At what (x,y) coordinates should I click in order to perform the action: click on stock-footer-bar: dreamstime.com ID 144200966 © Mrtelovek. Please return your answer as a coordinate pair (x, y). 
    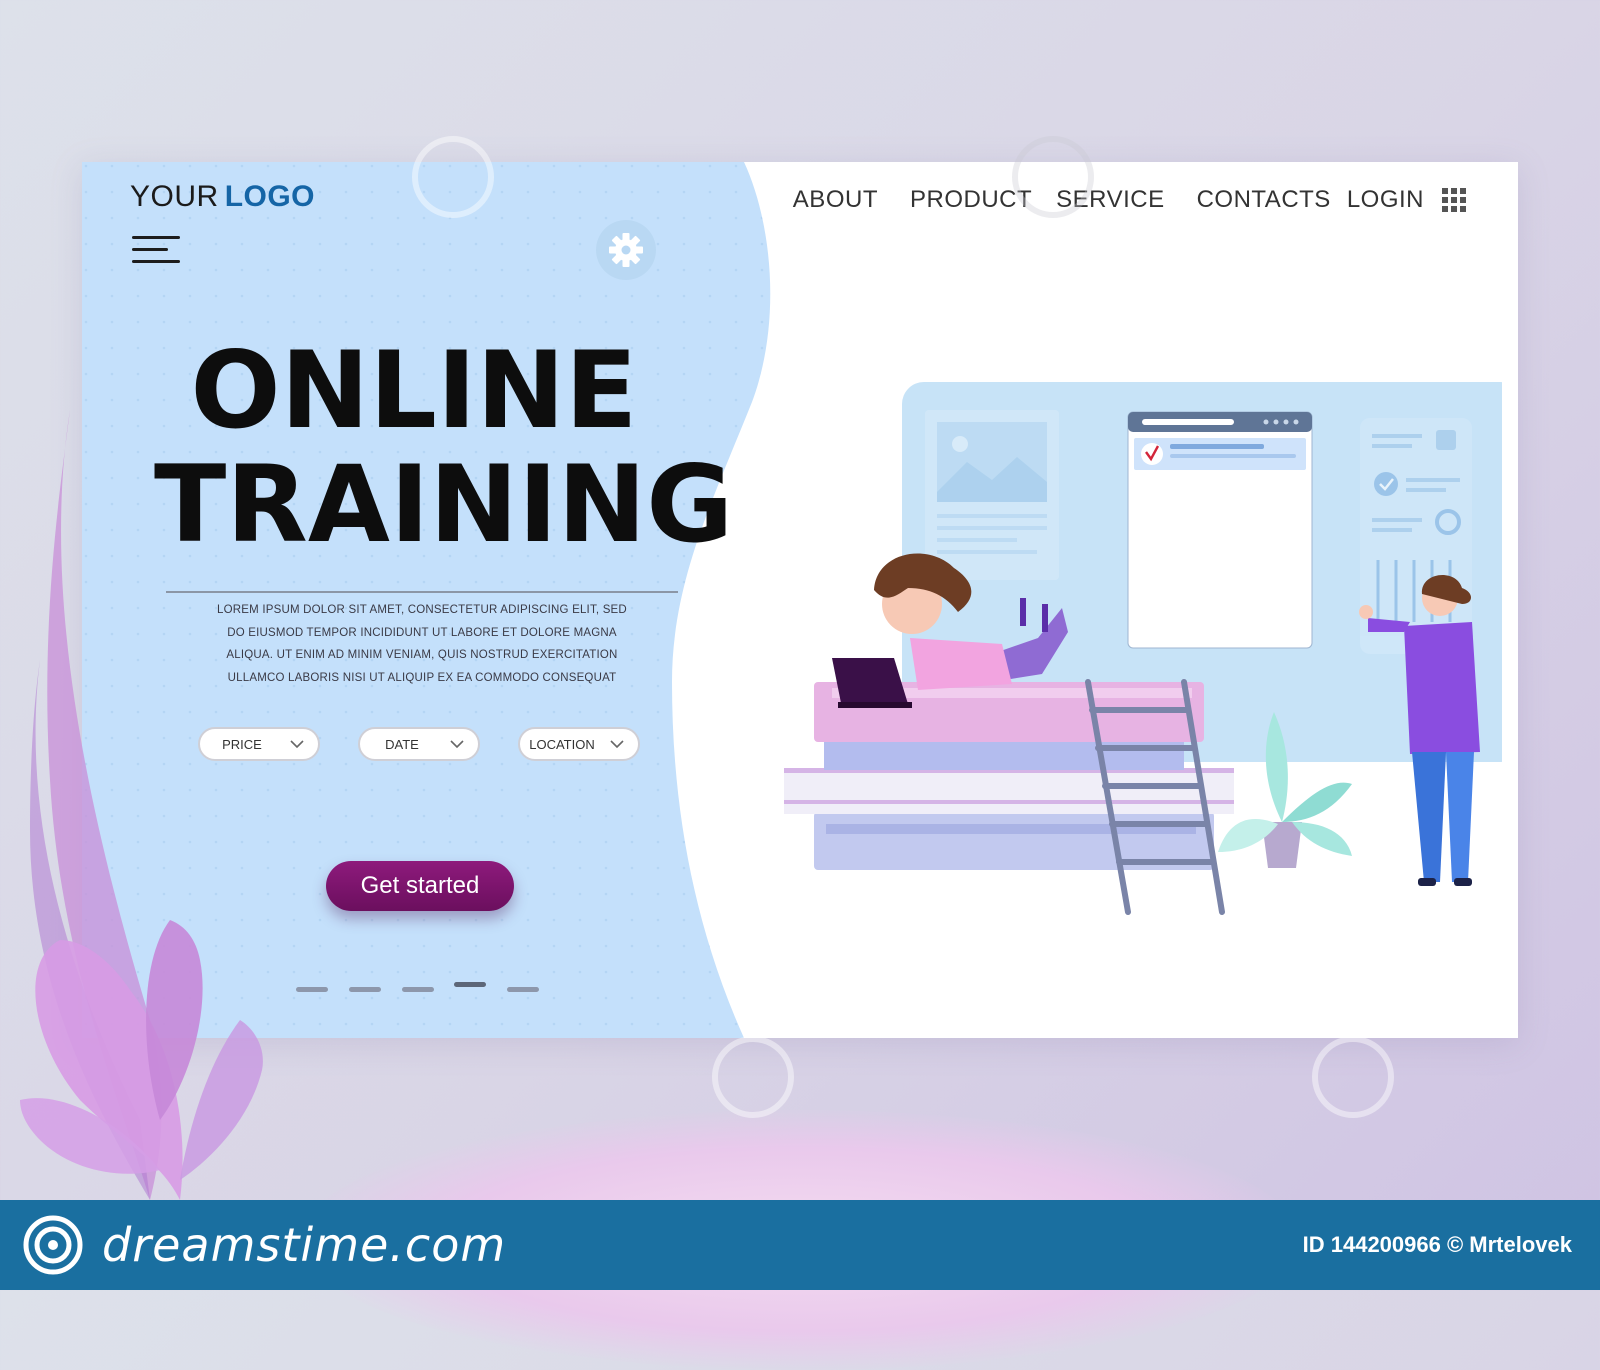
    Looking at the image, I should click on (800, 1245).